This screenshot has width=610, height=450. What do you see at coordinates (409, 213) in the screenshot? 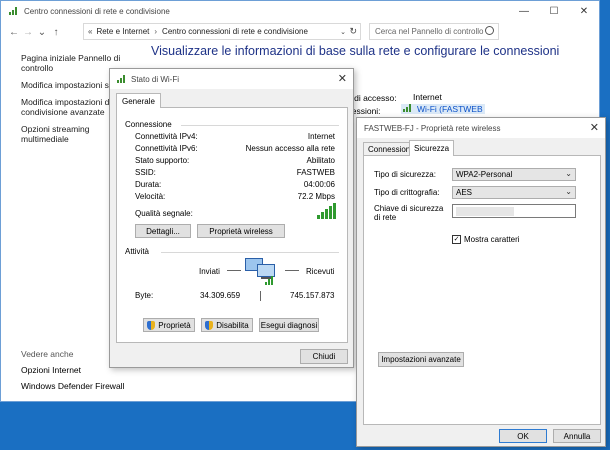
I see `network-key-label: Chiave di sicurezza di rete` at bounding box center [409, 213].